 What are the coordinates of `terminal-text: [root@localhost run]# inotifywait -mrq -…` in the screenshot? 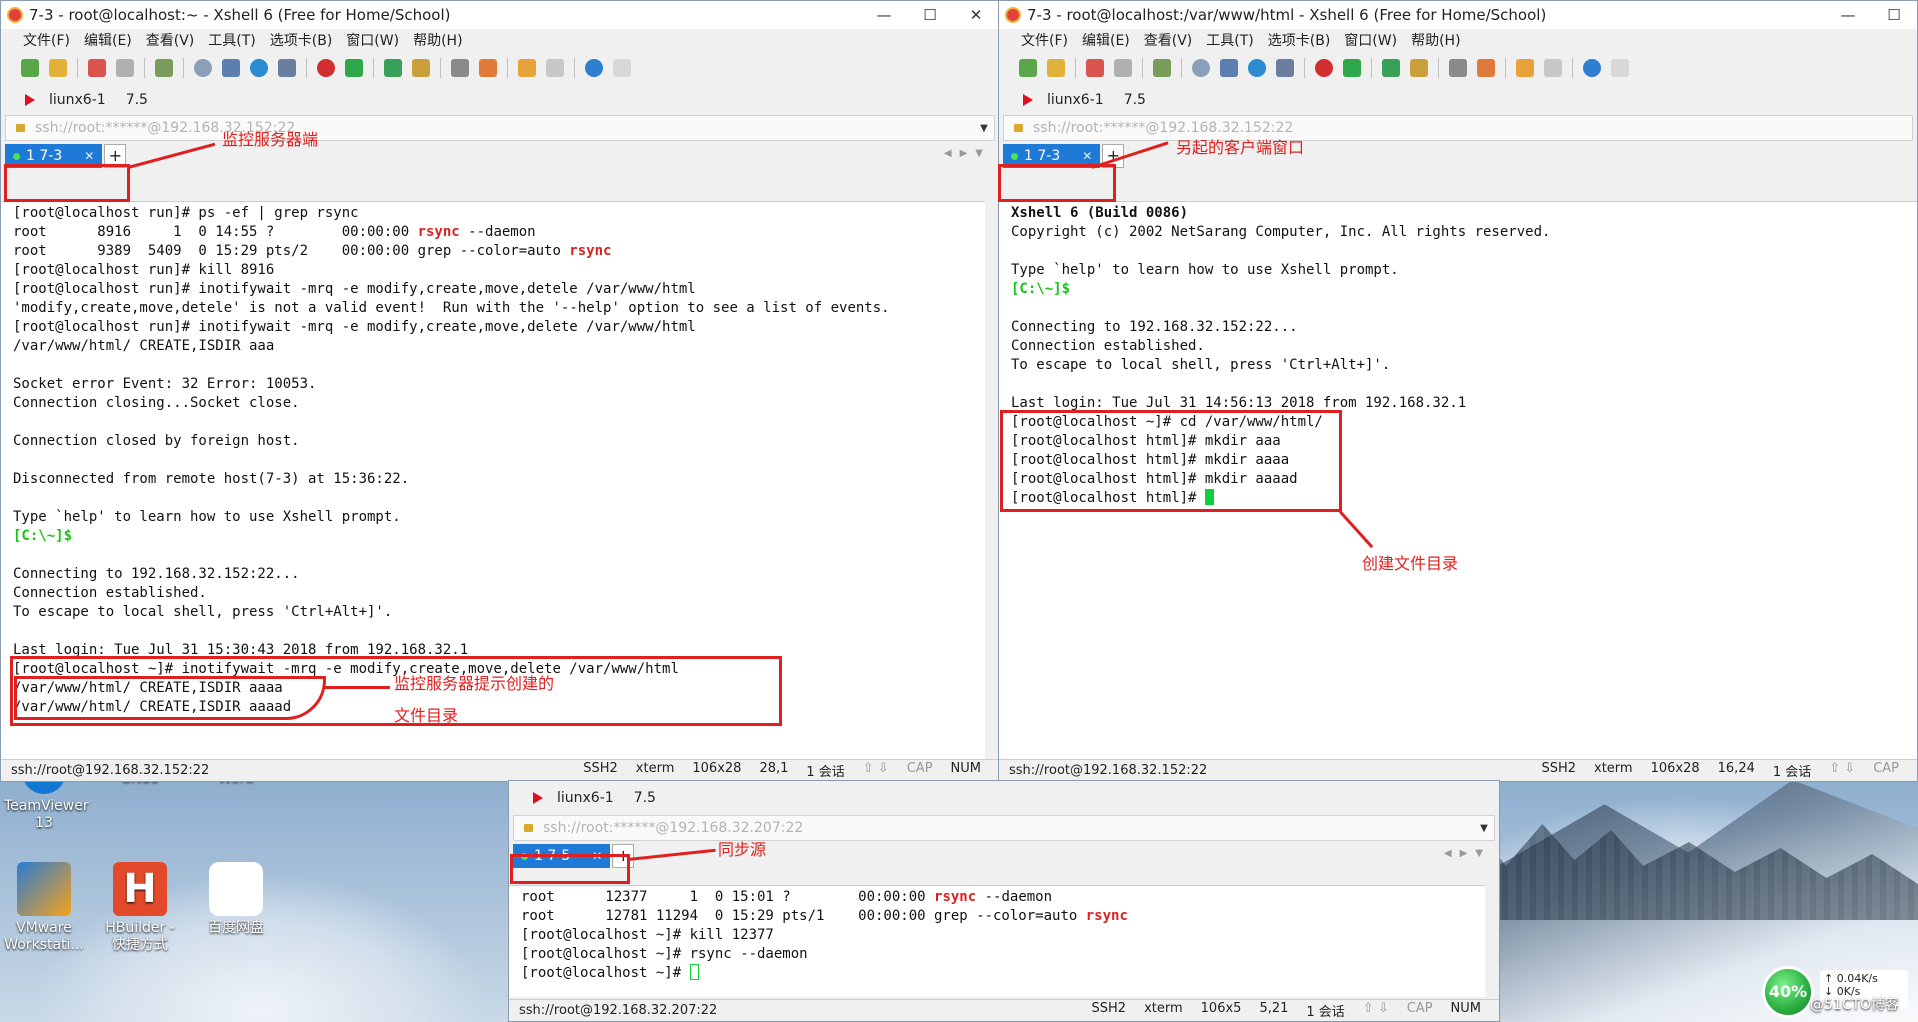 It's located at (354, 327).